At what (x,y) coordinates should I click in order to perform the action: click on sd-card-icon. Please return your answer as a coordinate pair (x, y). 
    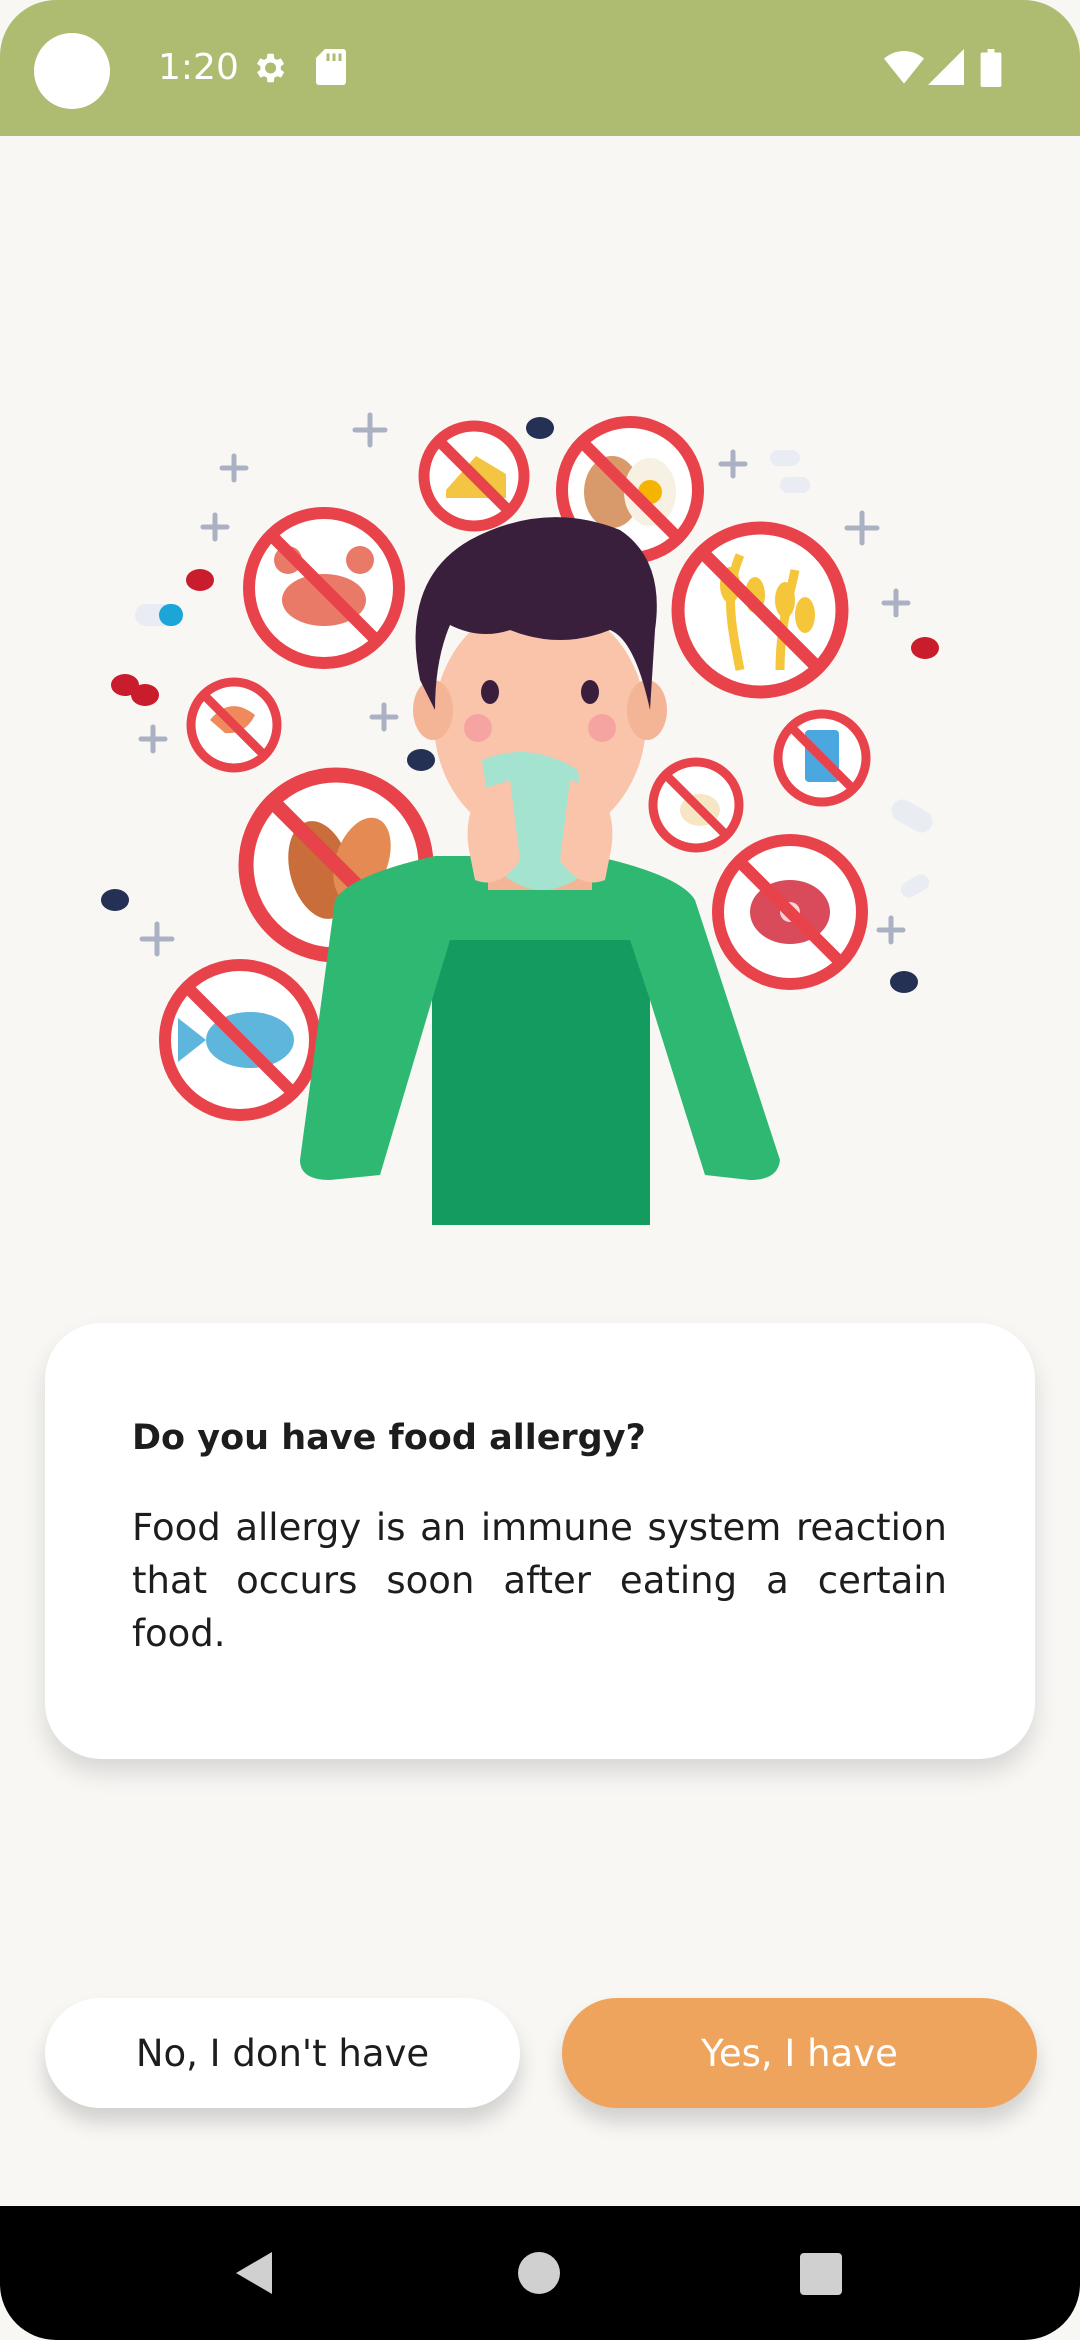
    Looking at the image, I should click on (331, 67).